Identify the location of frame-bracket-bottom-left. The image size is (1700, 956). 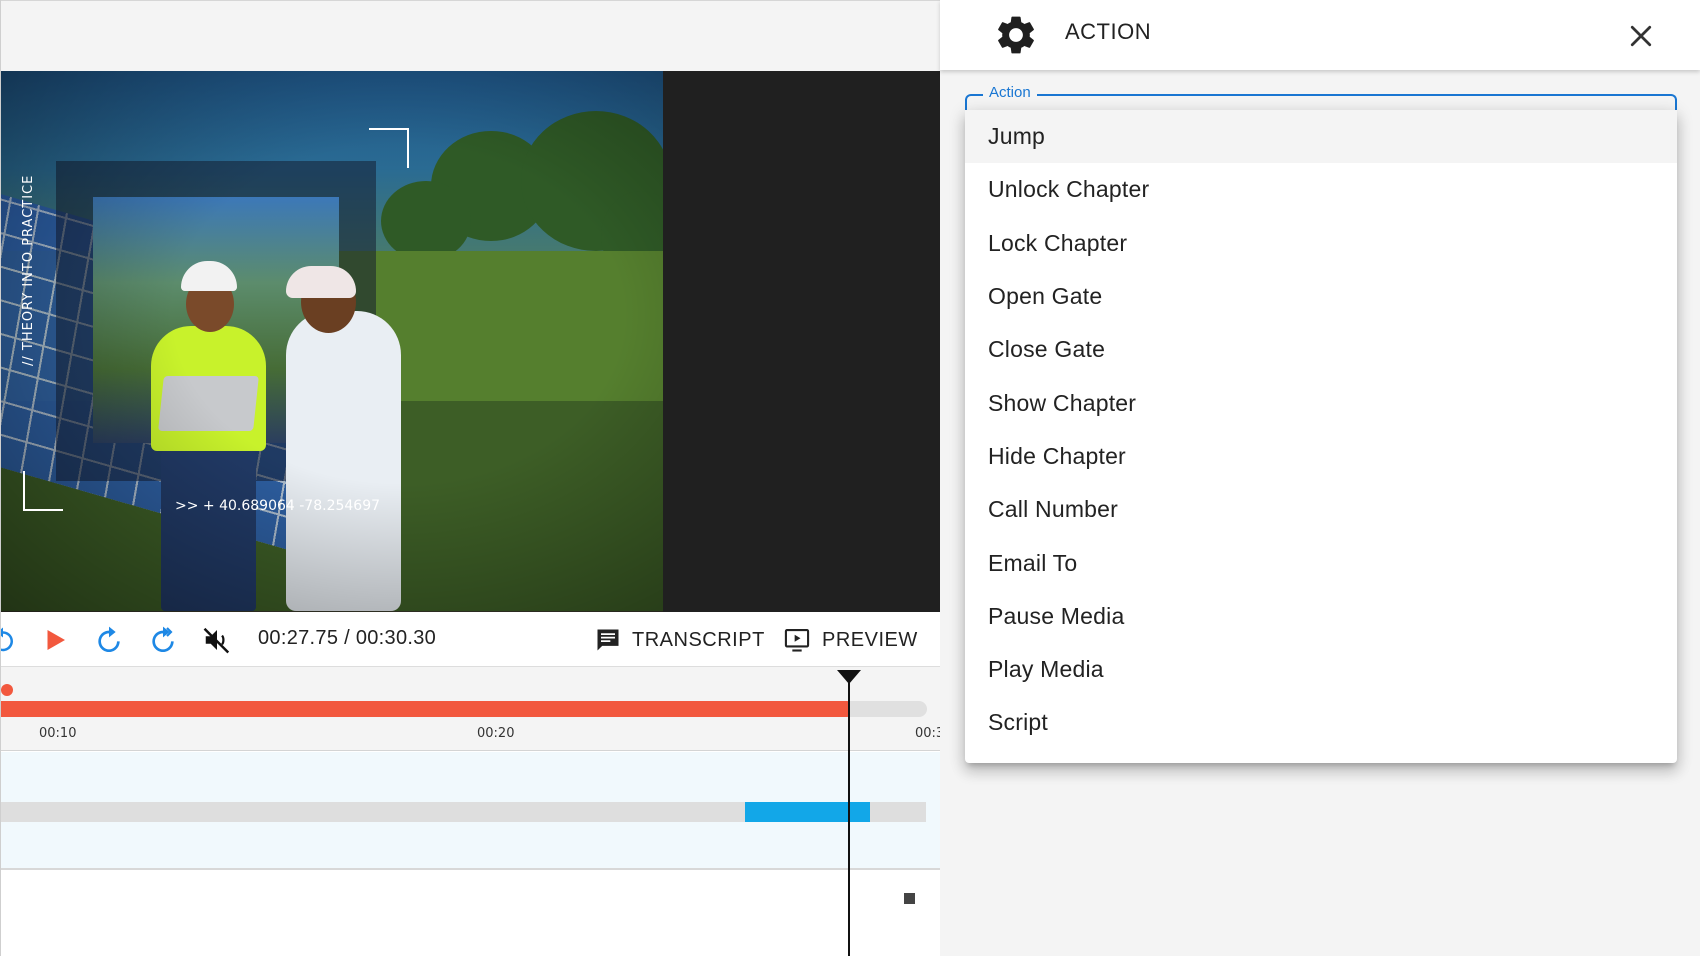
(43, 491).